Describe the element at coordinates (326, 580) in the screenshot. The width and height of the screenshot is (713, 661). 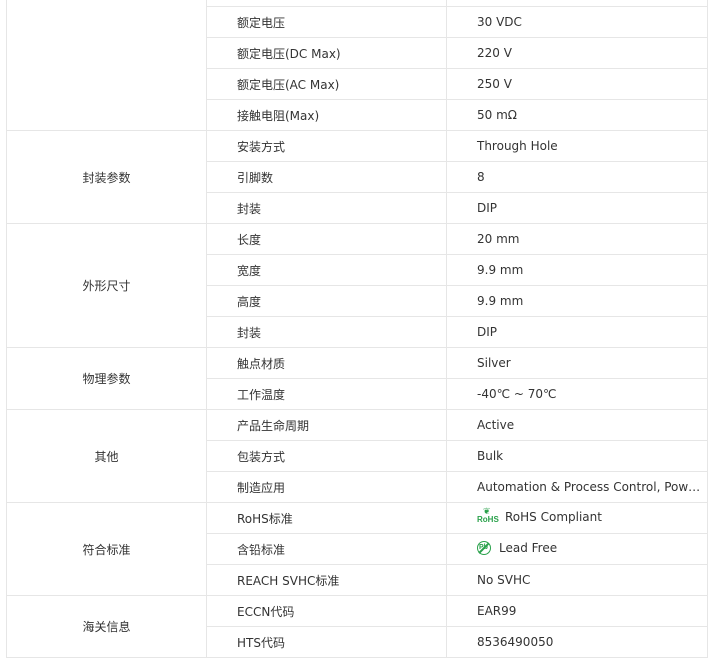
I see `param-name: REACH SVHC标准` at that location.